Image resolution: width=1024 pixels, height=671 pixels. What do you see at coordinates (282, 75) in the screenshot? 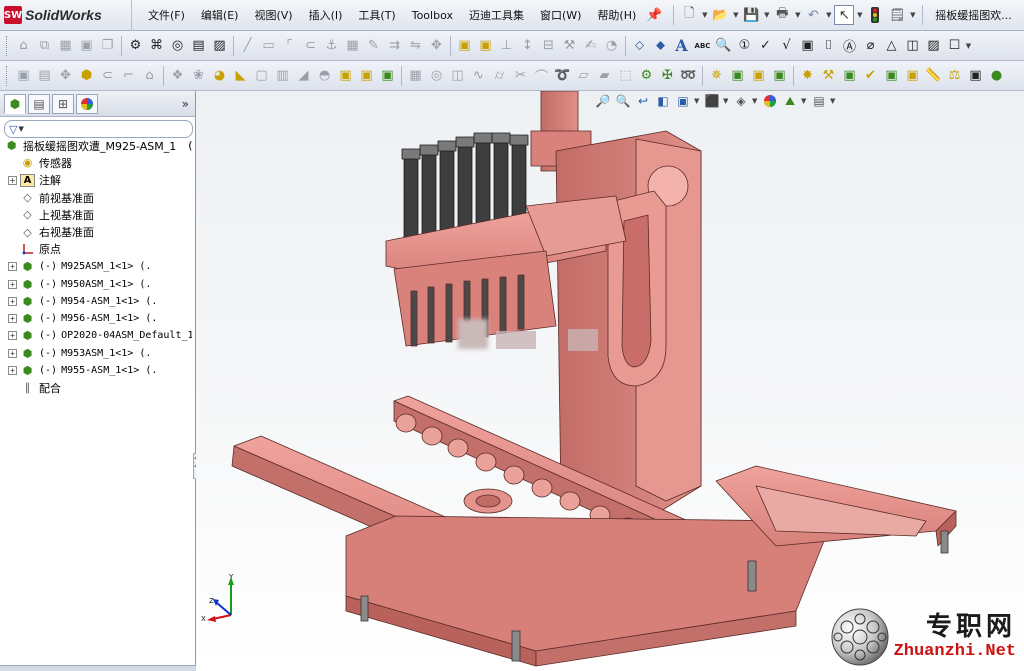
I see `rib-icon: ▥` at bounding box center [282, 75].